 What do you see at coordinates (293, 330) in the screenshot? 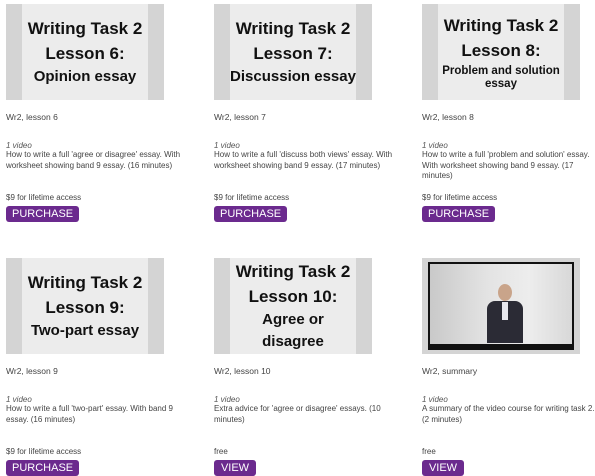
I see `thumbnail-topic: Agree or disagree` at bounding box center [293, 330].